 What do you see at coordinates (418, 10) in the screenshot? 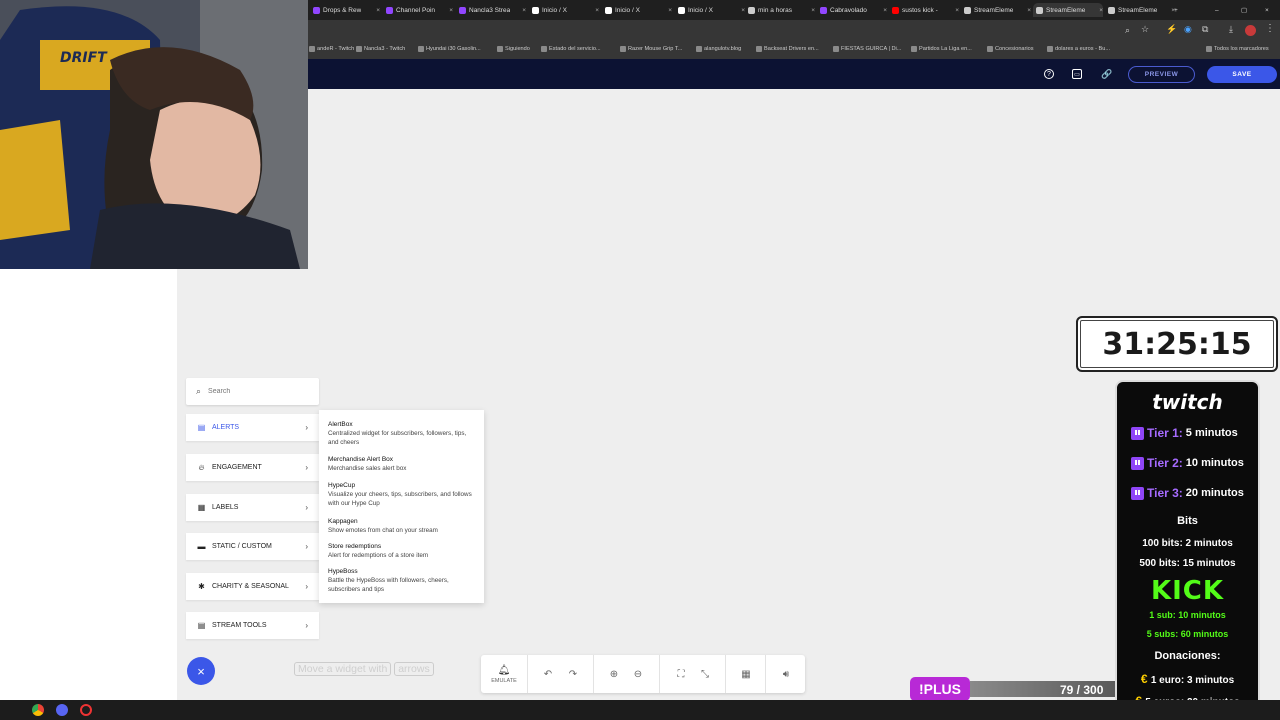
I see `browser-tab: Channel Poin ×` at bounding box center [418, 10].